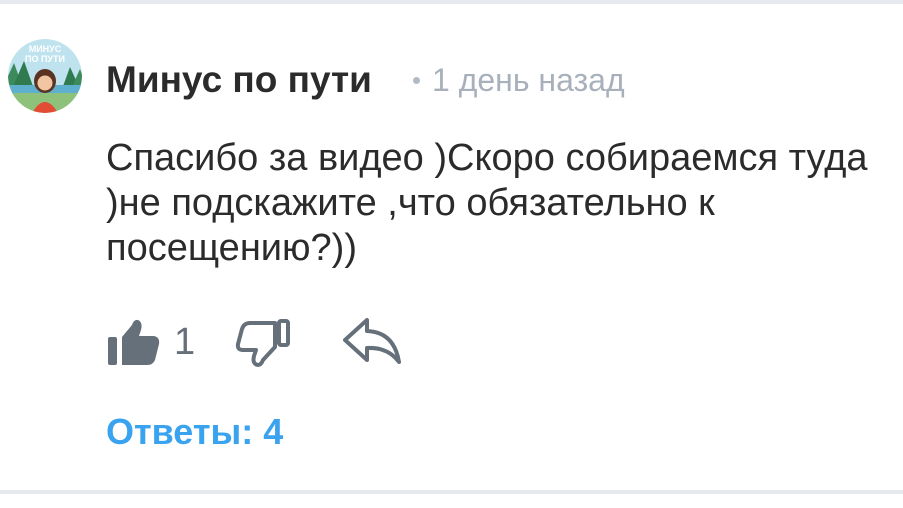 This screenshot has height=508, width=903. I want to click on comment-timestamp: 1 день назад, so click(528, 80).